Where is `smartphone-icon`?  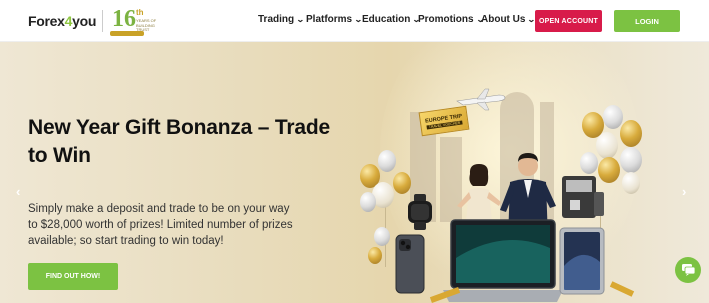 smartphone-icon is located at coordinates (410, 264).